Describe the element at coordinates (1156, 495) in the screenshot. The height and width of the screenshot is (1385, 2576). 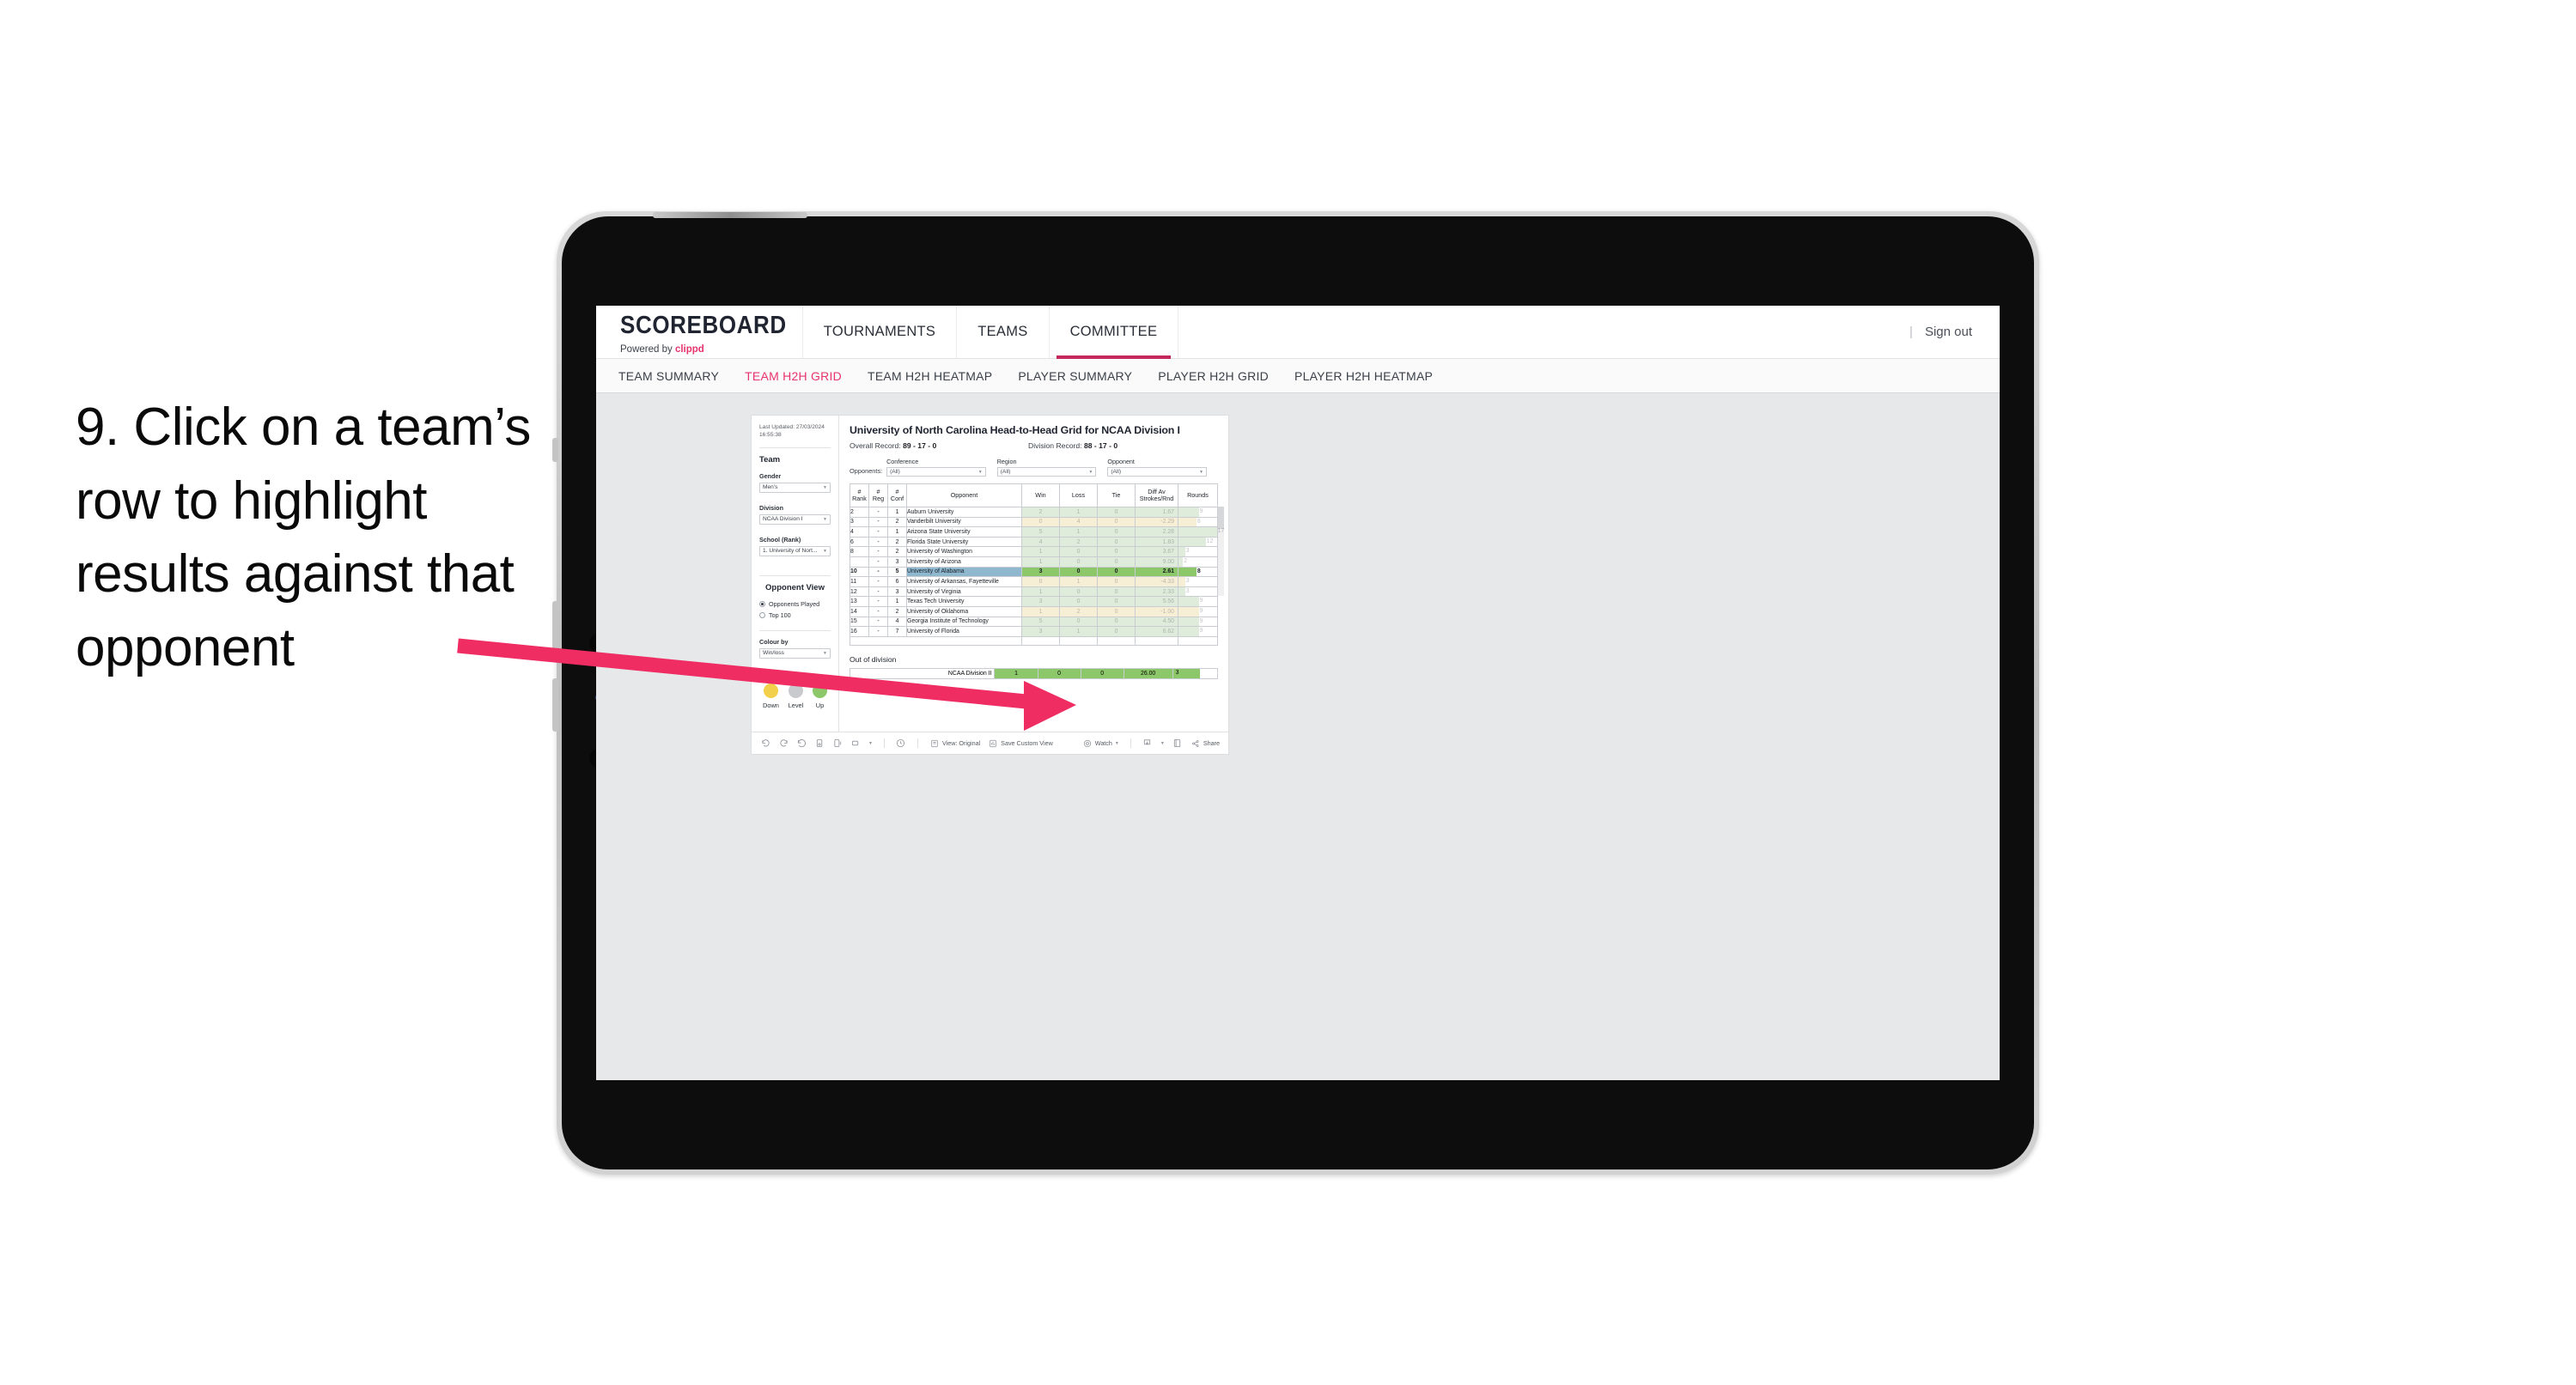
I see `col-diff: Diff Av Strokes/Rnd` at that location.